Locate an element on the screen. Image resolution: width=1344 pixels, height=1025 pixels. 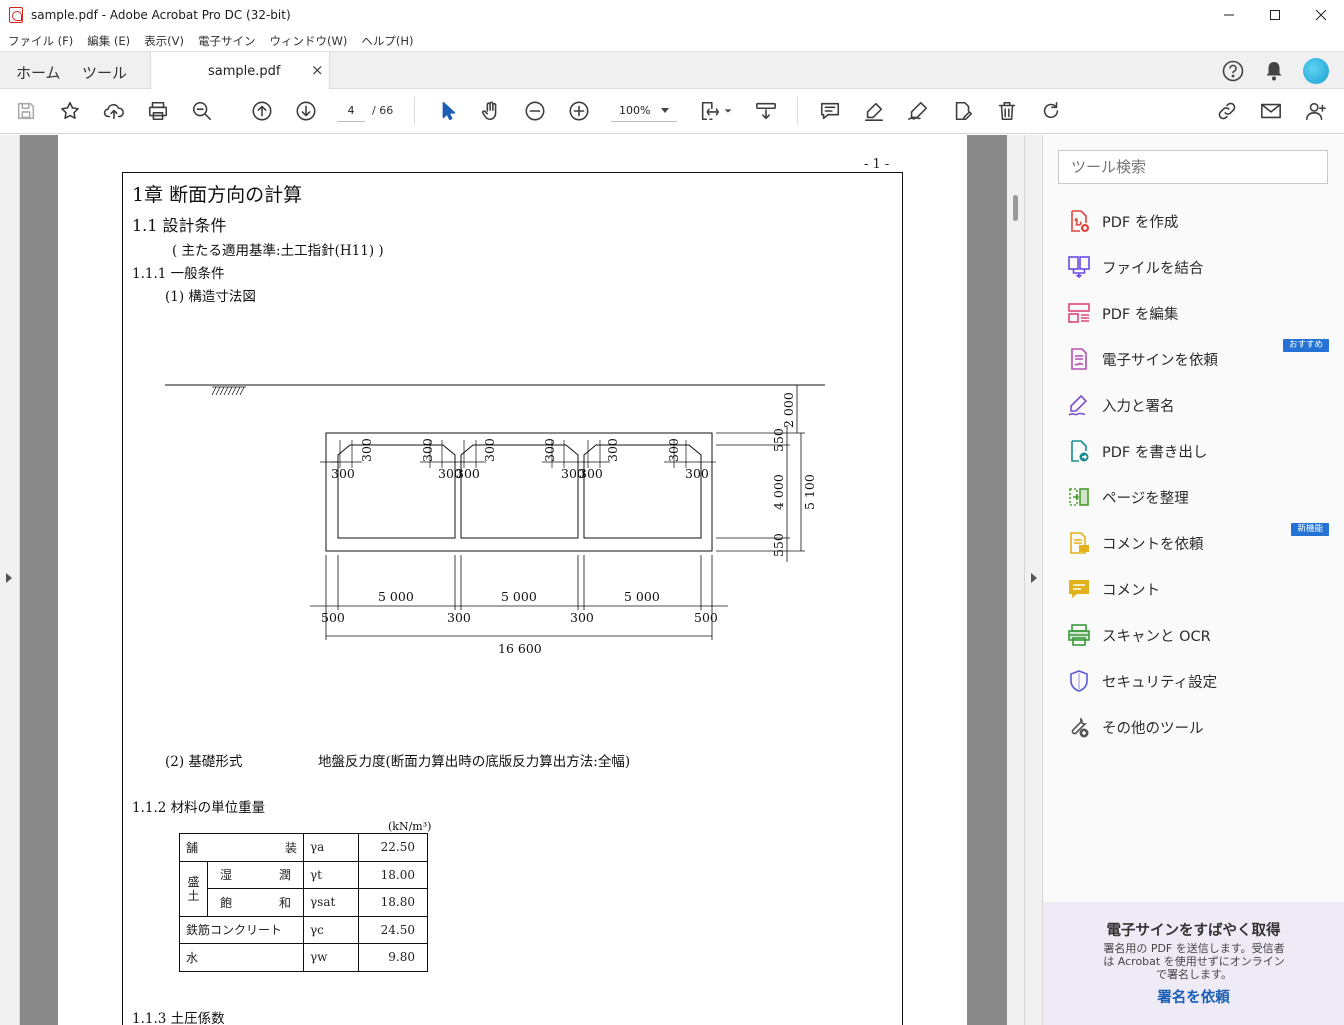
export-pdf-icon is located at coordinates (1079, 451).